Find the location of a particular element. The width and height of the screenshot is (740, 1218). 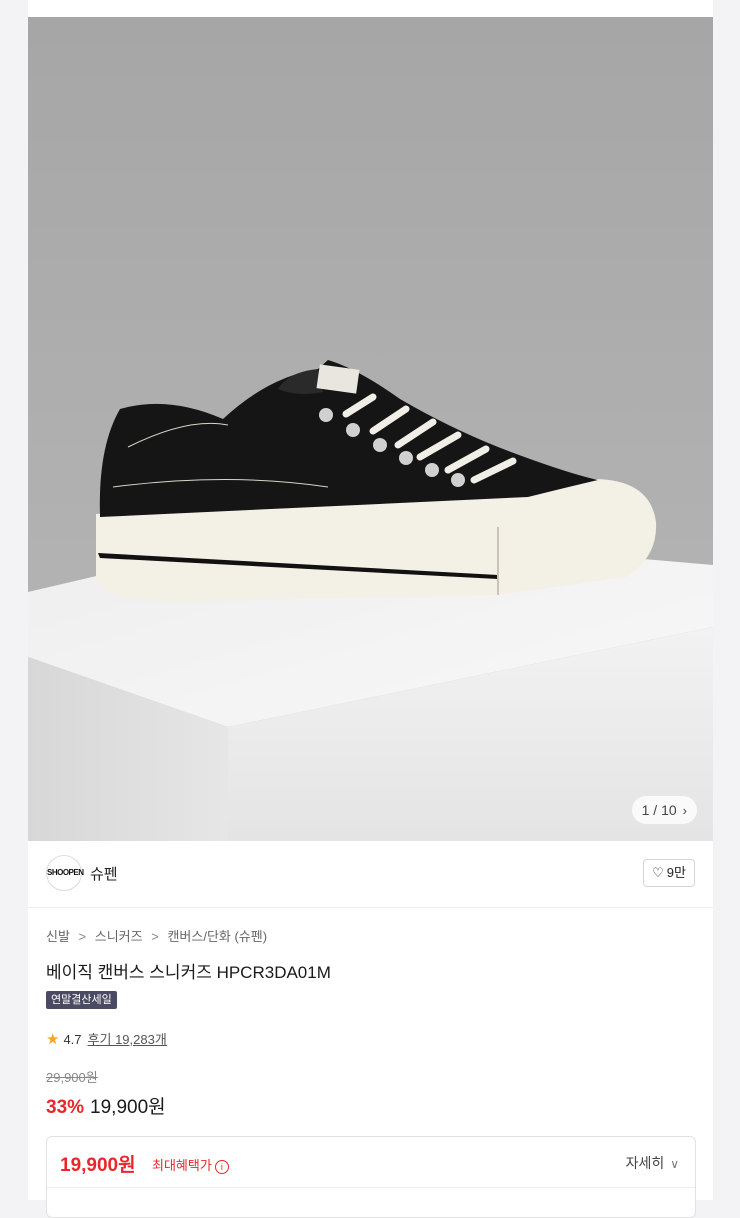

top-bar is located at coordinates (370, 9).